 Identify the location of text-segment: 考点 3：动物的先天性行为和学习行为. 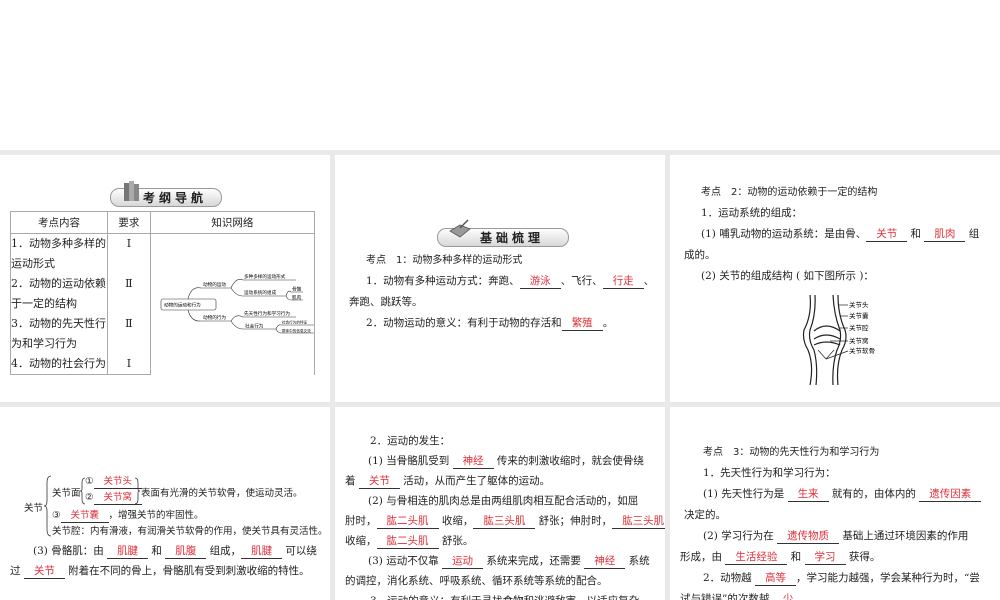
(791, 452).